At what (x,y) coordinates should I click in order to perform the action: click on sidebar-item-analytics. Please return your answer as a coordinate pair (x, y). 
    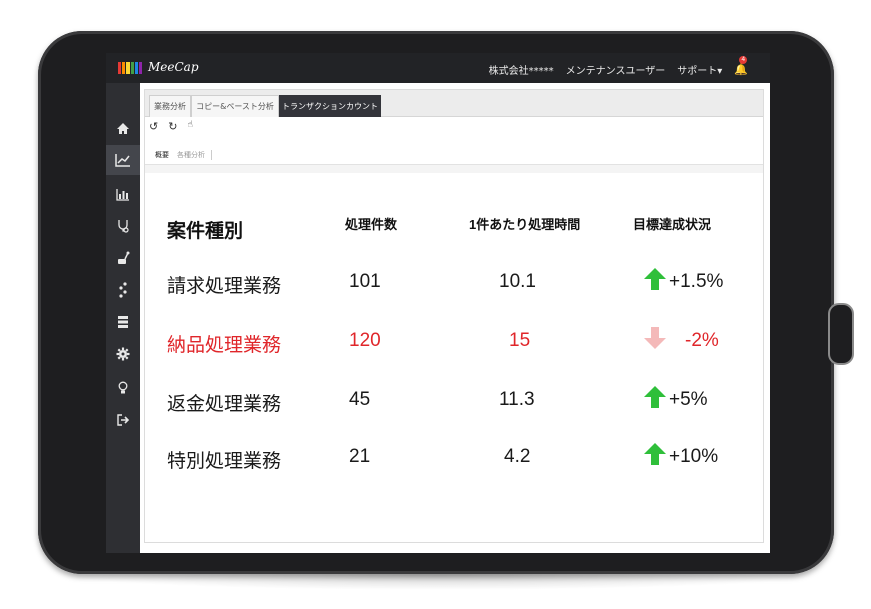
    Looking at the image, I should click on (123, 160).